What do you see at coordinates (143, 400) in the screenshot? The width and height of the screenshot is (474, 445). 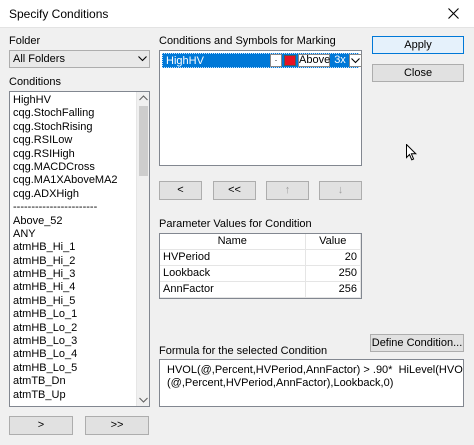 I see `scroll-down-icon` at bounding box center [143, 400].